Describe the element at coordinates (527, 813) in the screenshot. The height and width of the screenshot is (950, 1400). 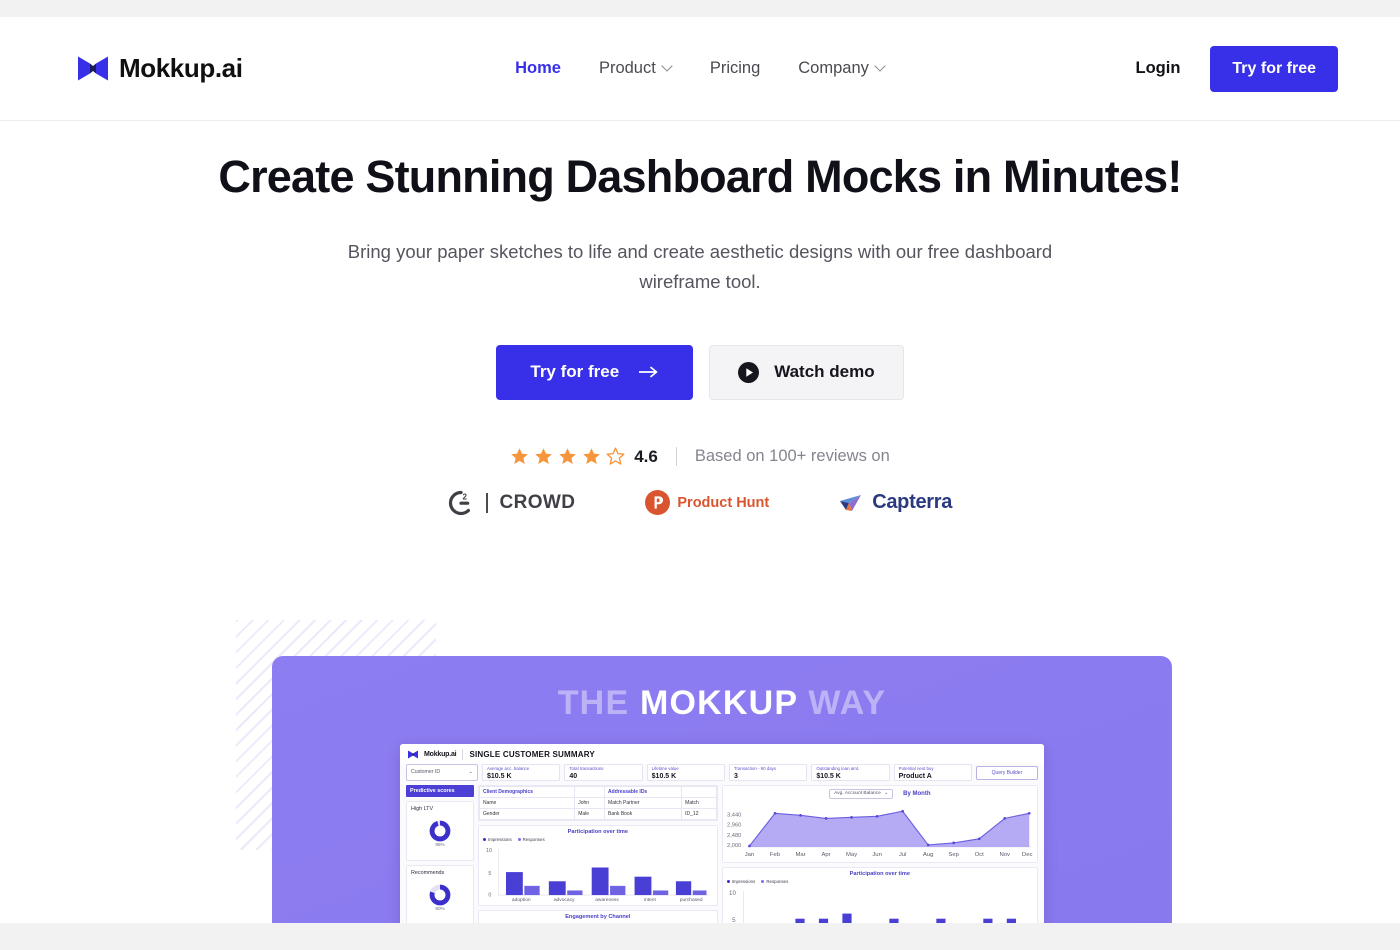
I see `table-cell: Gender` at that location.